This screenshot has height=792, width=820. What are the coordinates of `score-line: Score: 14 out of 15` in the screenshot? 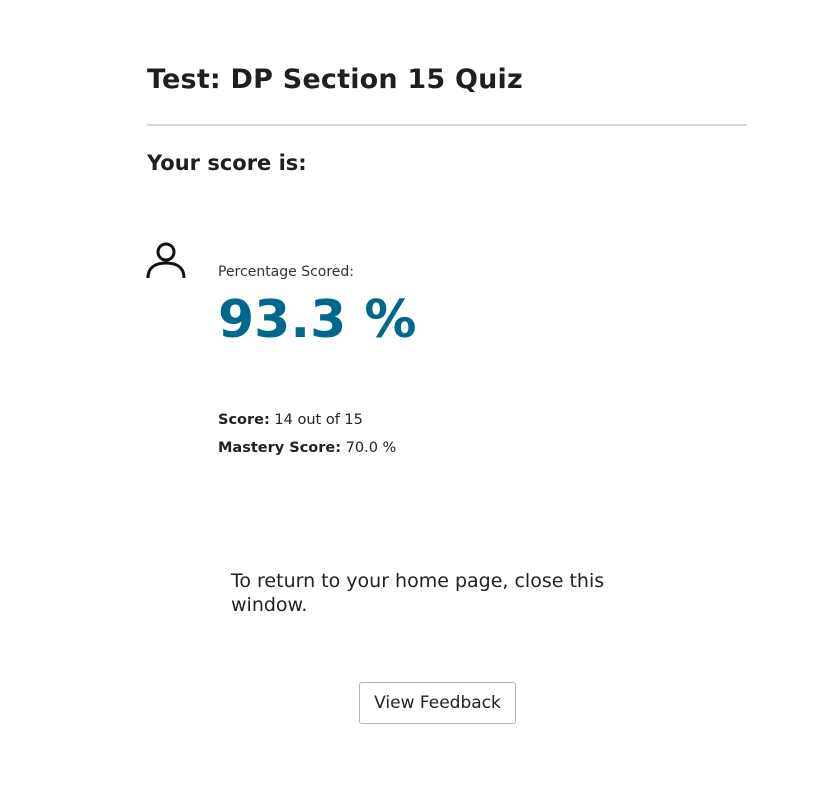 It's located at (290, 420).